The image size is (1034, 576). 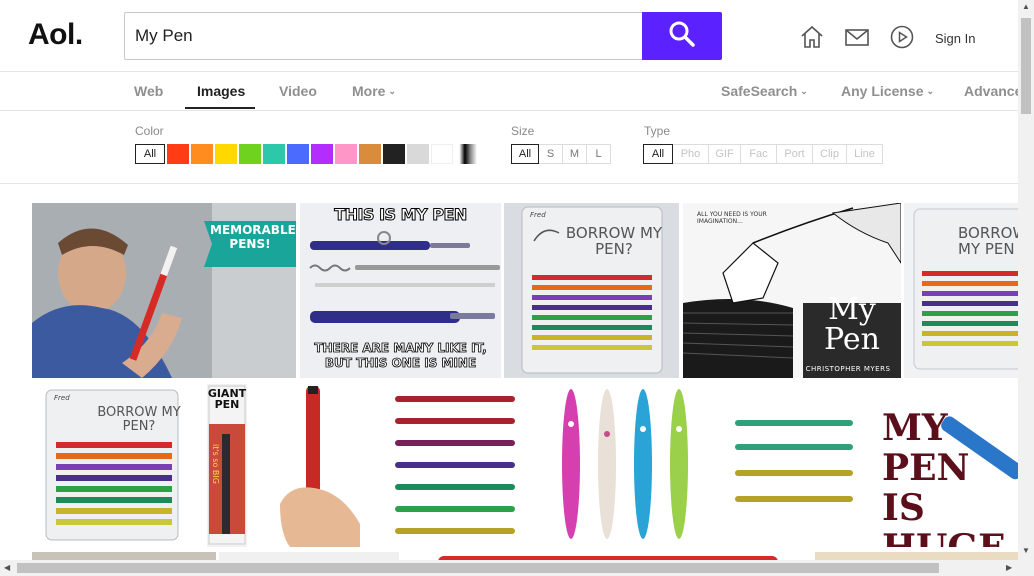 What do you see at coordinates (394, 154) in the screenshot?
I see `color-swatch-black` at bounding box center [394, 154].